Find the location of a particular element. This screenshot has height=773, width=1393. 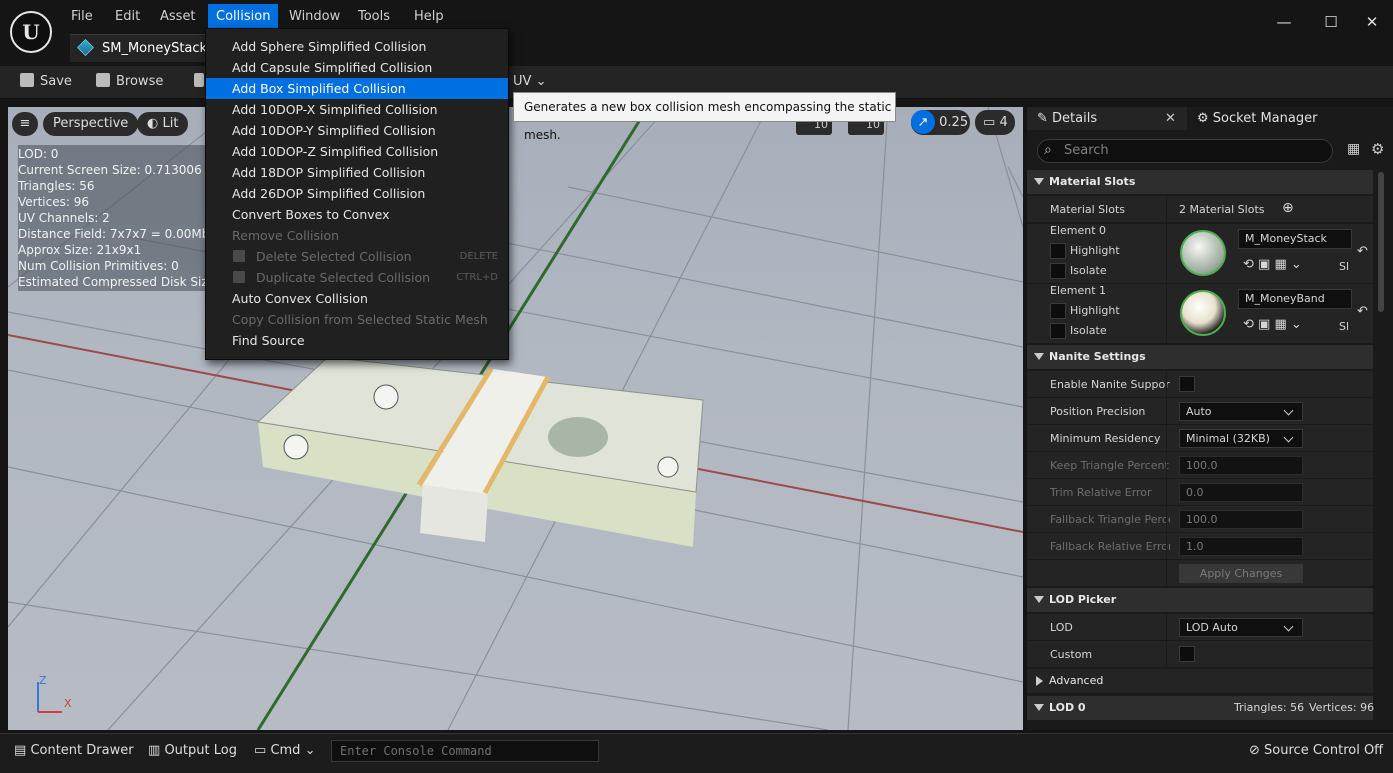

source-control-button: ⊘ Source Control Off is located at coordinates (1316, 751).